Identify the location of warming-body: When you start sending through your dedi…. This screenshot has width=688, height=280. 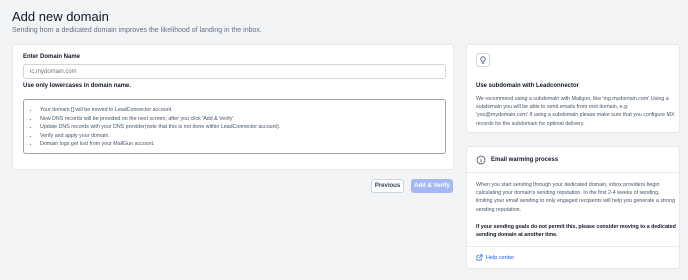
(576, 197).